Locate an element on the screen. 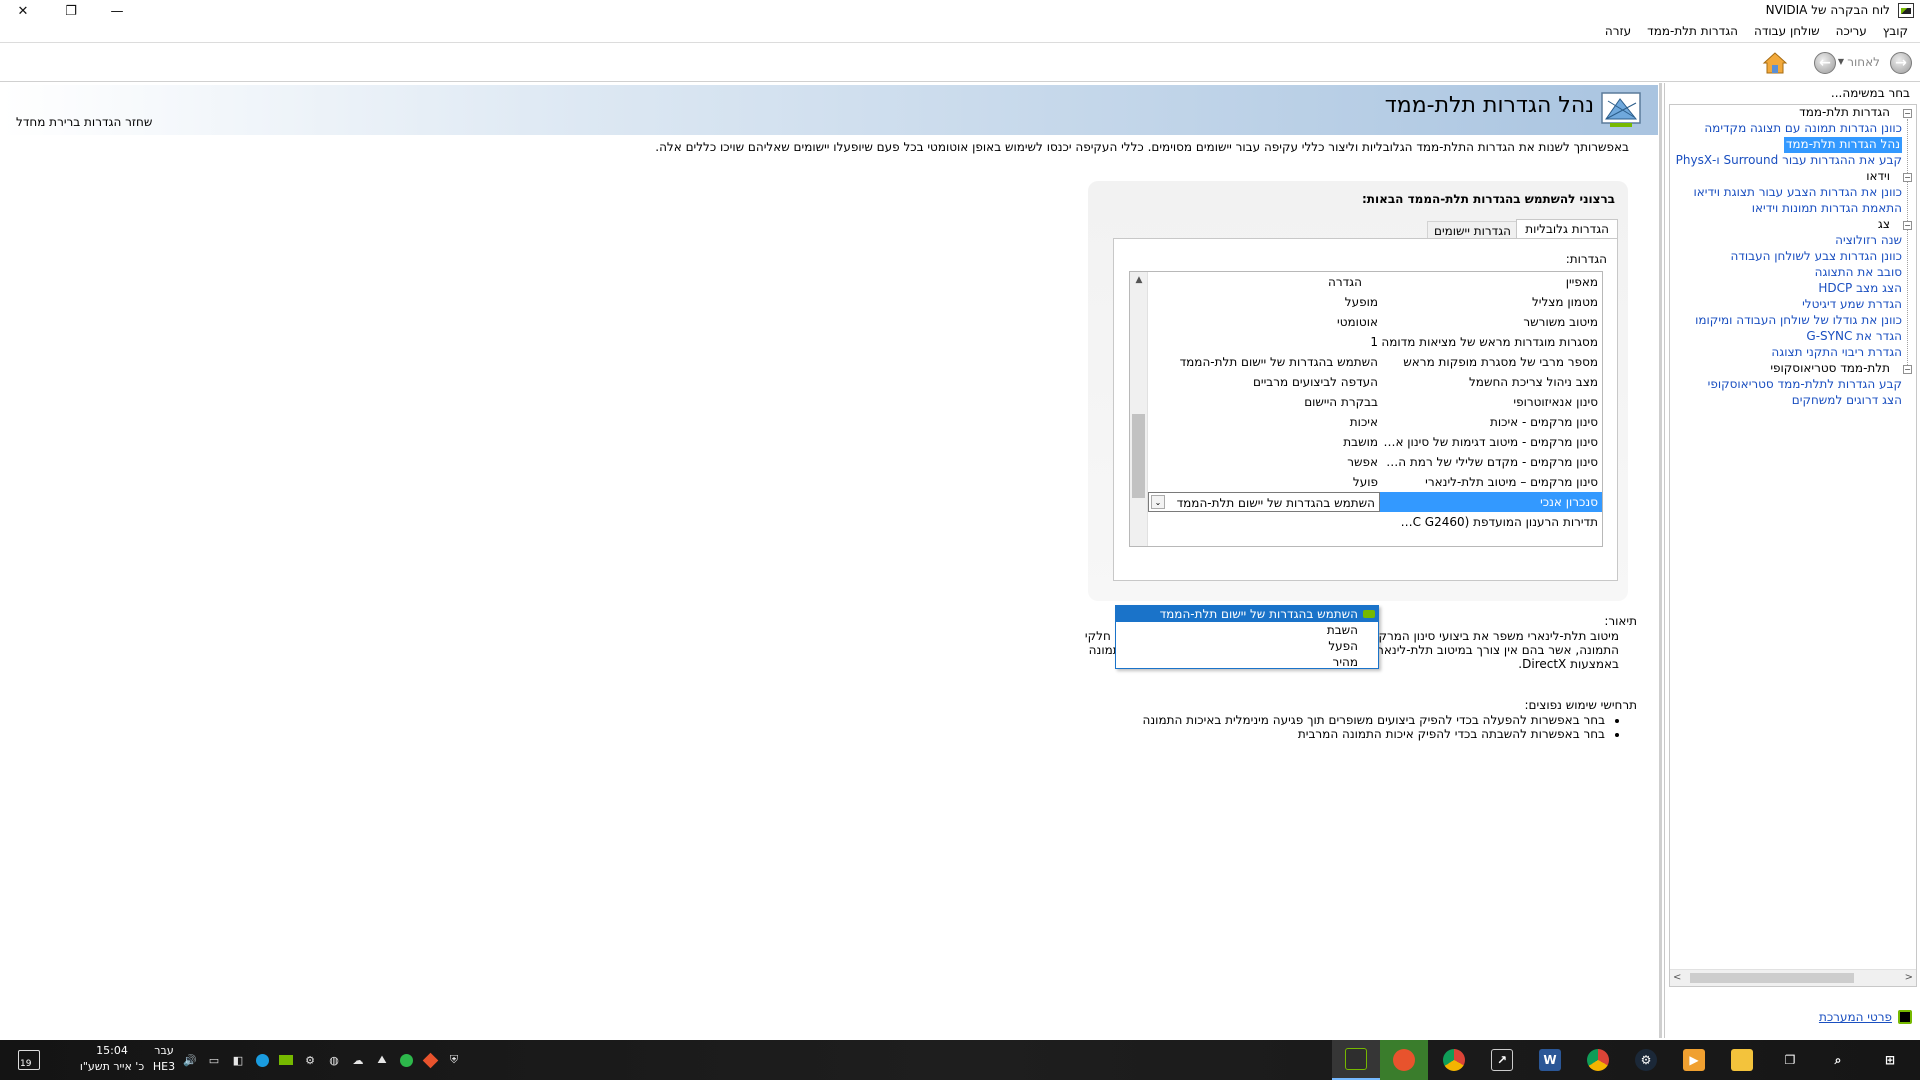  dropdown-option: השבת is located at coordinates (1247, 630).